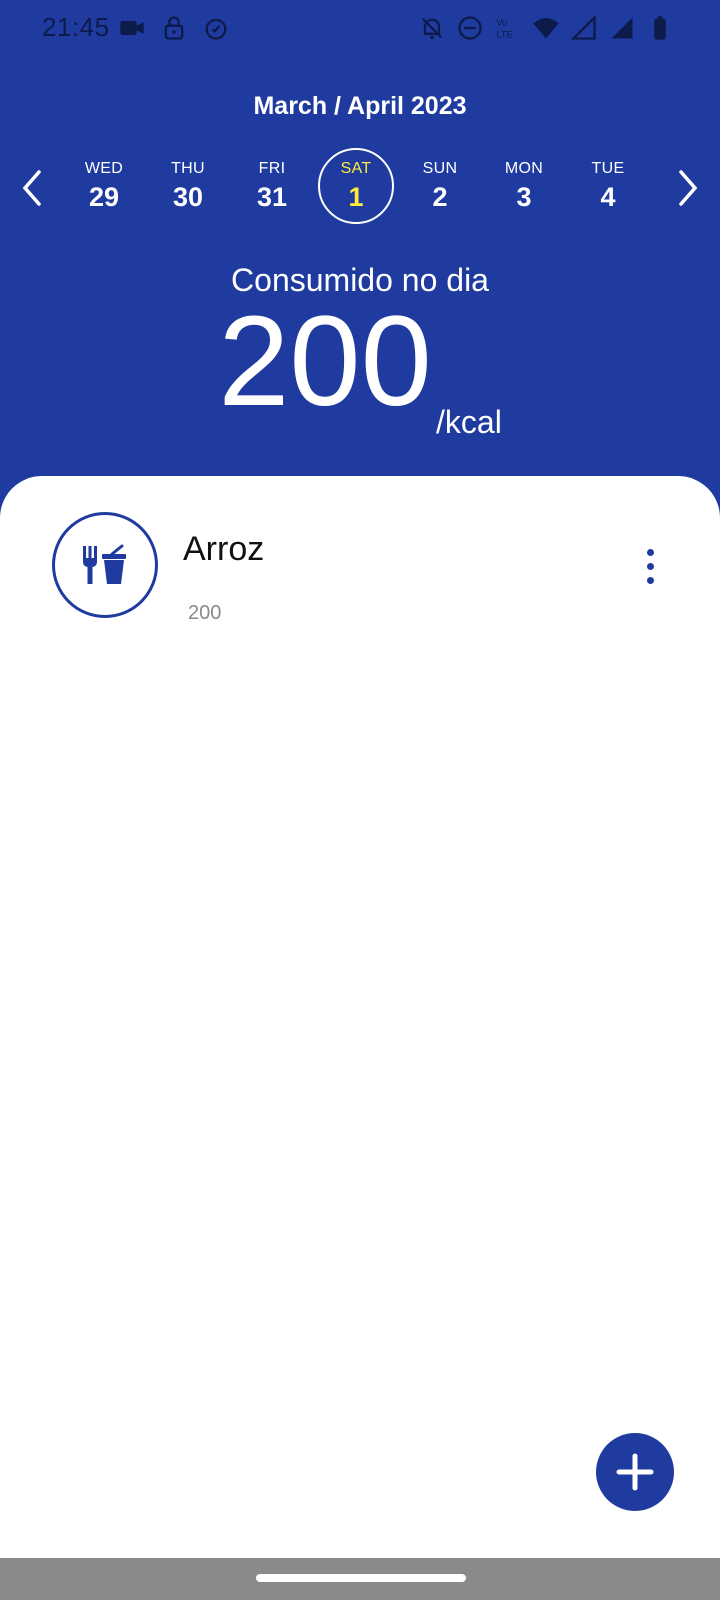 This screenshot has width=720, height=1600. I want to click on day-fri-31: FRI 31, so click(272, 187).